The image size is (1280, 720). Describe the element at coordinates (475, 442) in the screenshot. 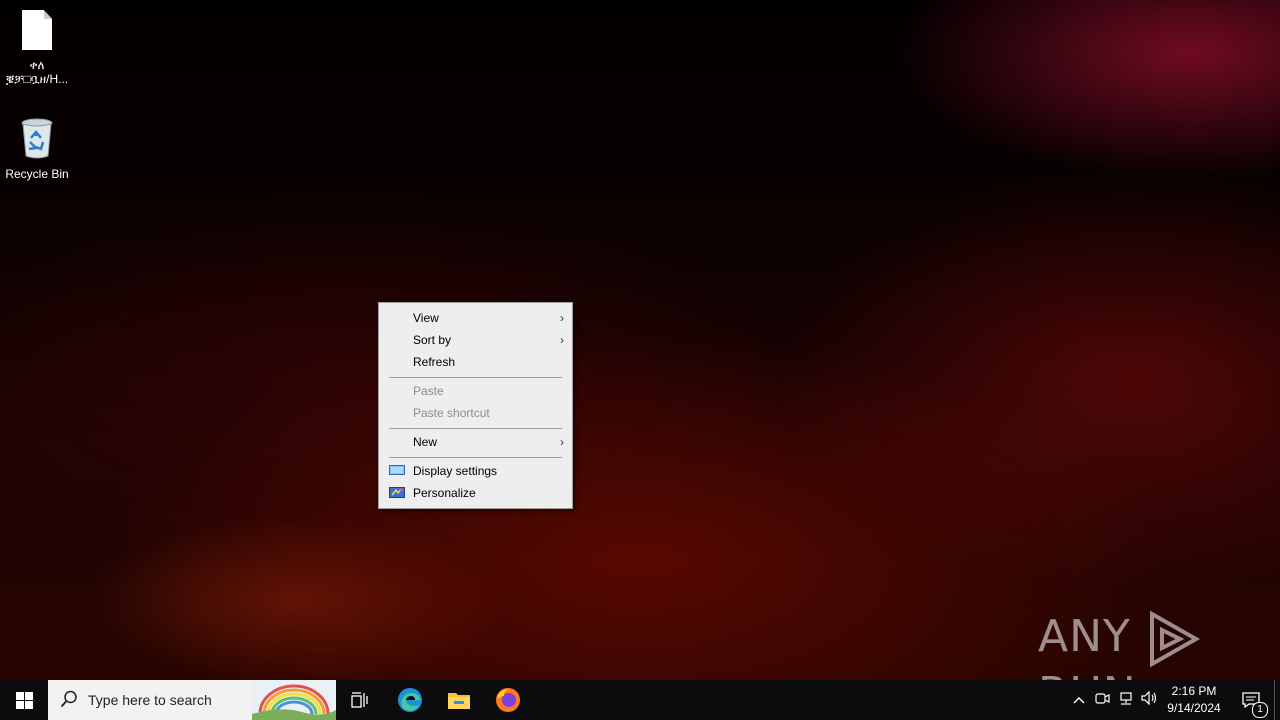

I see `menu-item-new: New ›` at that location.